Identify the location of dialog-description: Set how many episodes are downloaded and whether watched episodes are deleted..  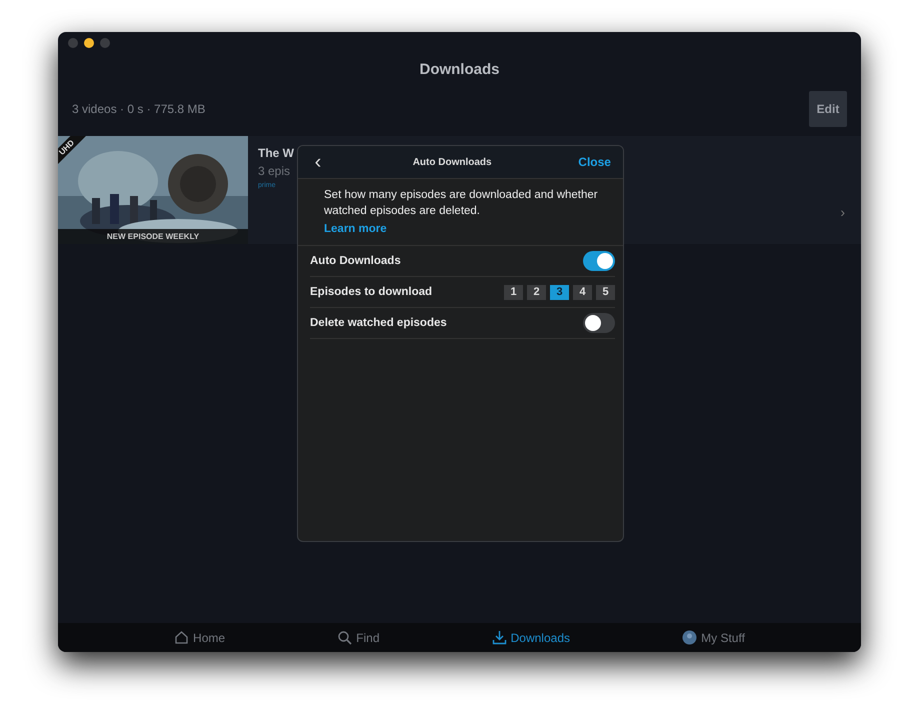
(461, 203).